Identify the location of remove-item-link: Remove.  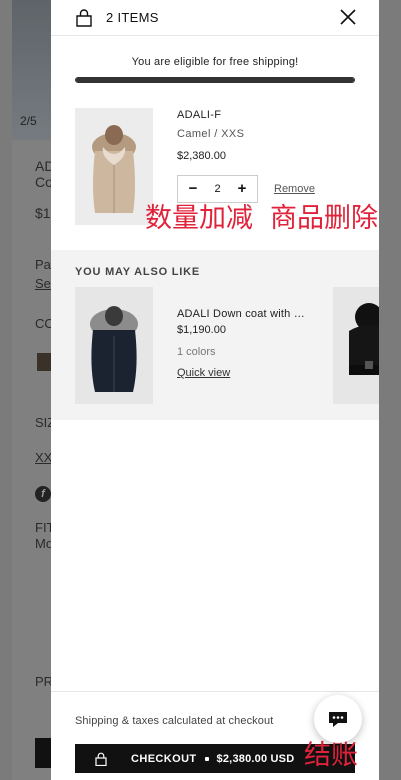
(294, 189).